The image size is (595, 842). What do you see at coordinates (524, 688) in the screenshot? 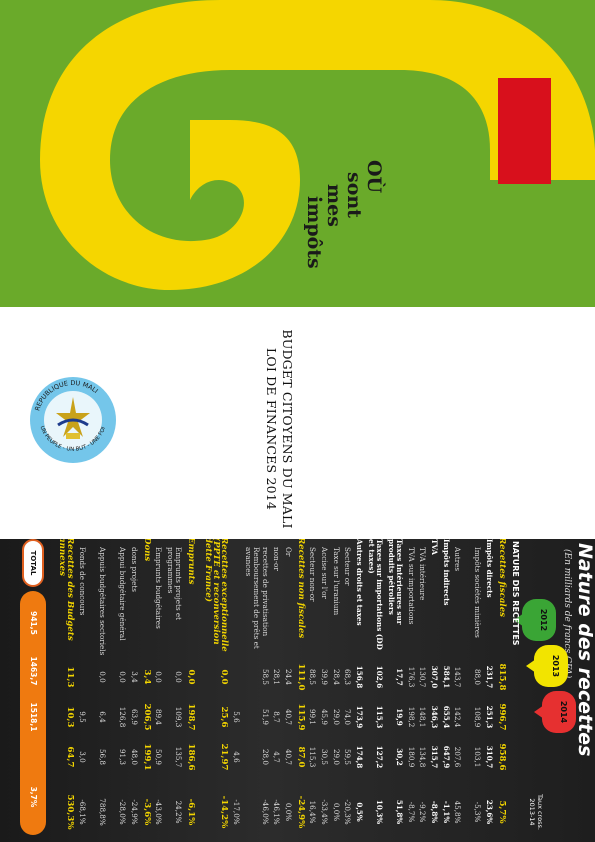
I see `table-header: NATURE DES RECETTES Taux cross. 2013-14` at bounding box center [524, 688].